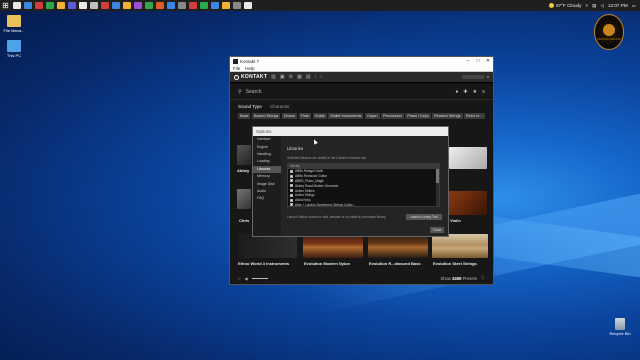 Image resolution: width=640 pixels, height=360 pixels. I want to click on options-sidebar-item: Engine, so click(267, 146).